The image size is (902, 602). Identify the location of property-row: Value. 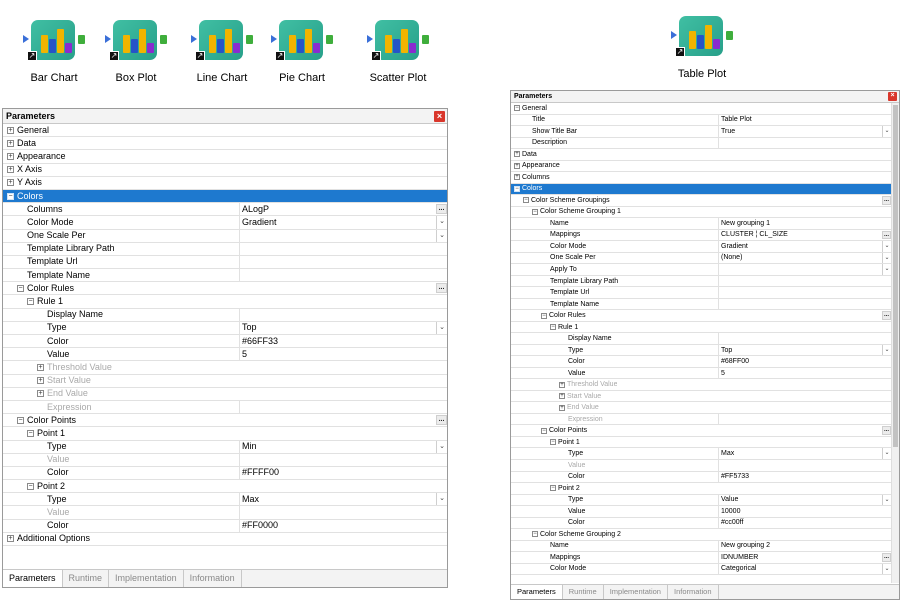
(225, 460).